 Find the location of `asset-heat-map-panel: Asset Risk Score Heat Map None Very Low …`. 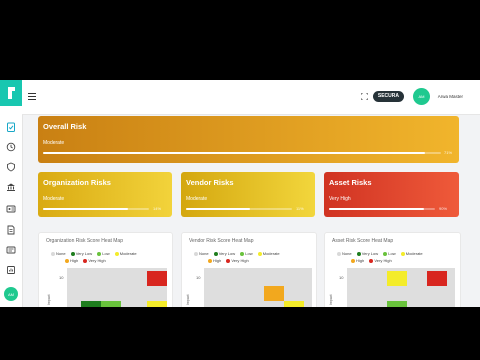

asset-heat-map-panel: Asset Risk Score Heat Map None Very Low … is located at coordinates (392, 269).